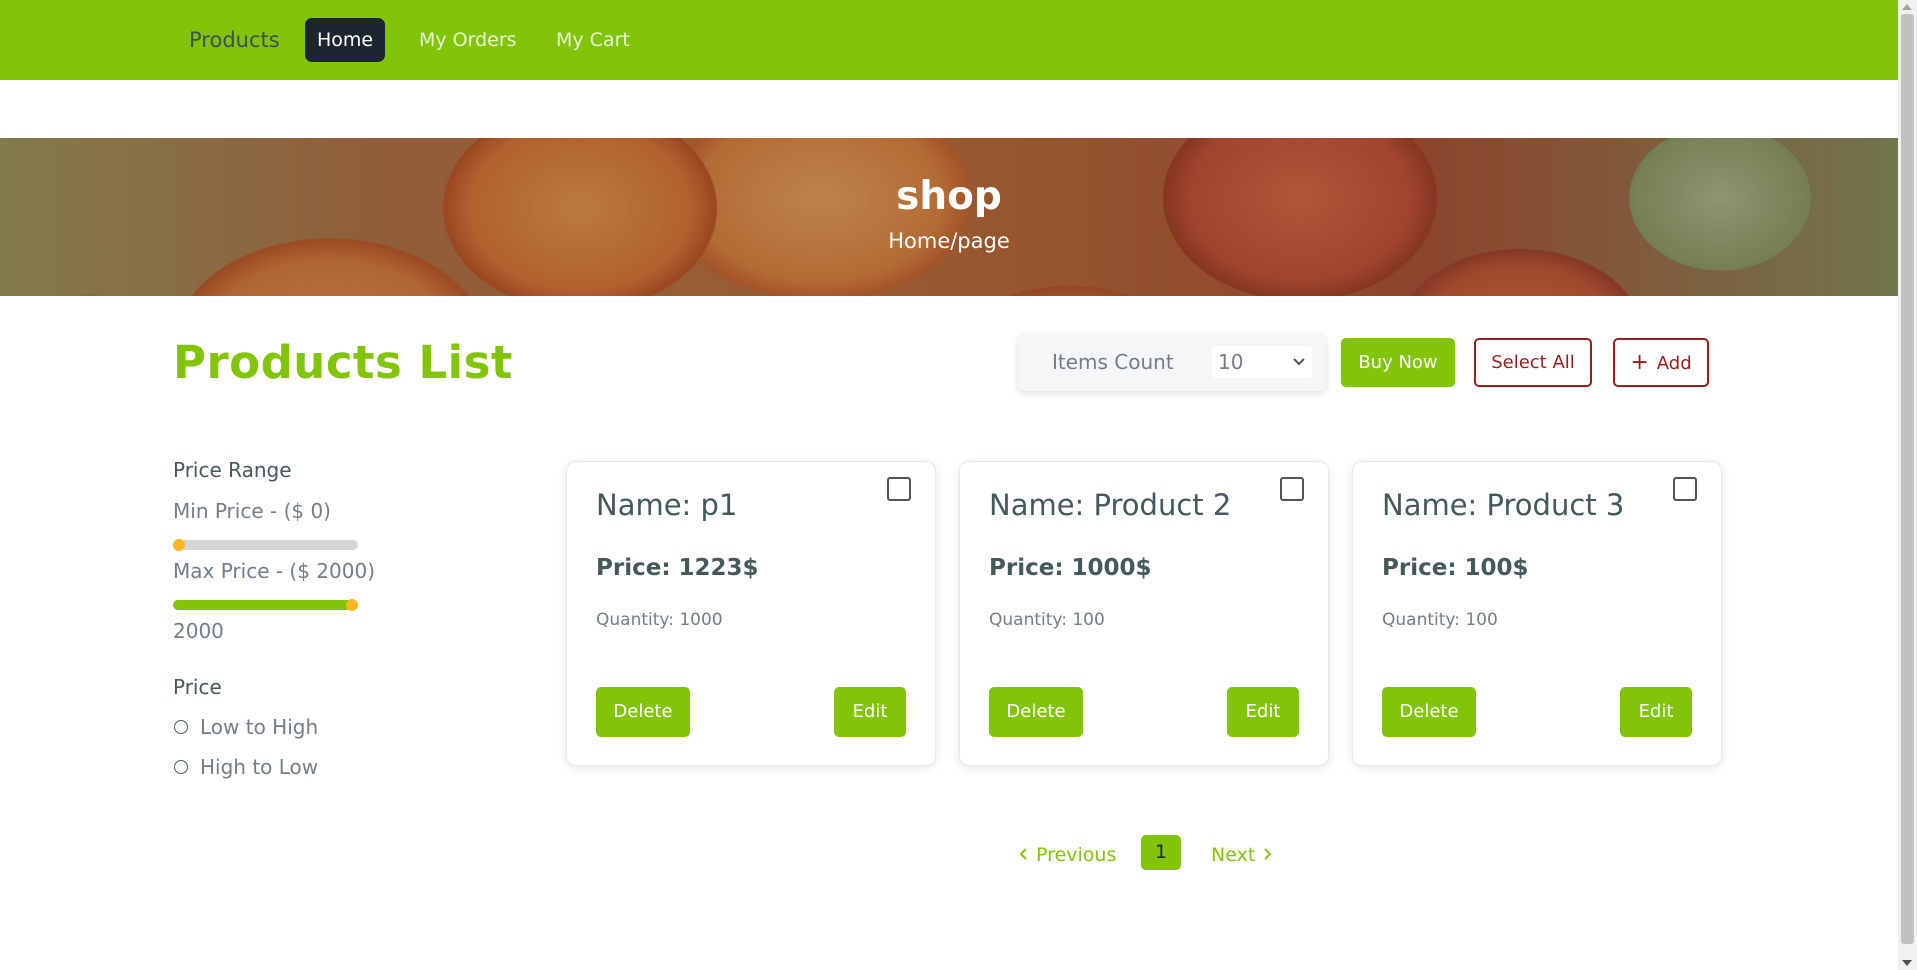  What do you see at coordinates (593, 40) in the screenshot?
I see `nav-item-my-cart: My Cart` at bounding box center [593, 40].